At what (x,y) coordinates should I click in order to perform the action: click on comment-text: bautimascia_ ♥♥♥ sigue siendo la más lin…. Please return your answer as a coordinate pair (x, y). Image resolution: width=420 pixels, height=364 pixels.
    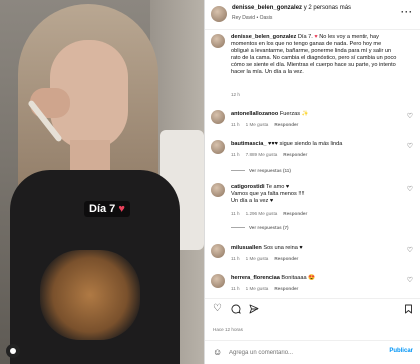
    Looking at the image, I should click on (287, 144).